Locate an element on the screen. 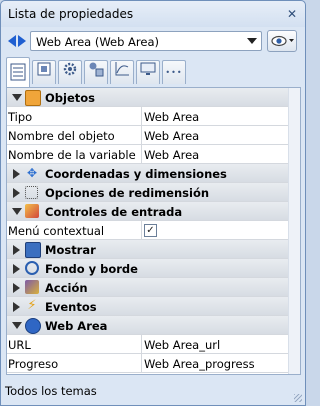  object-selector-row: Web Area (Web Area) is located at coordinates (153, 42).